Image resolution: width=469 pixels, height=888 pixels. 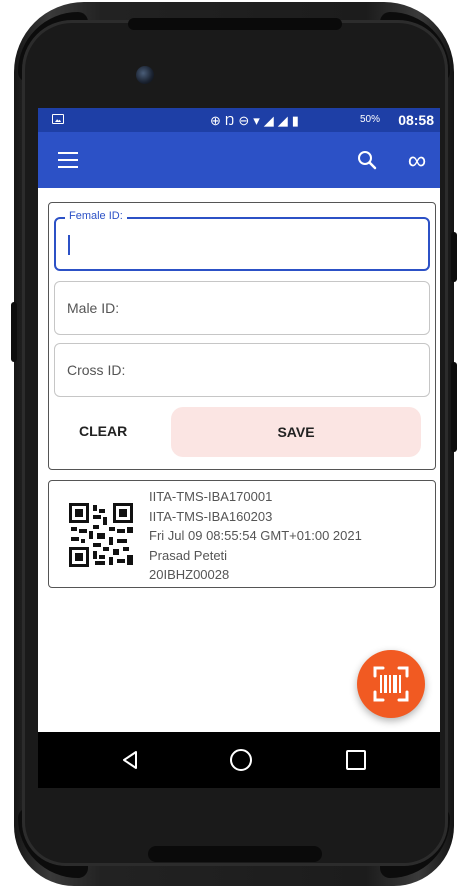 What do you see at coordinates (235, 854) in the screenshot?
I see `bottom-speaker` at bounding box center [235, 854].